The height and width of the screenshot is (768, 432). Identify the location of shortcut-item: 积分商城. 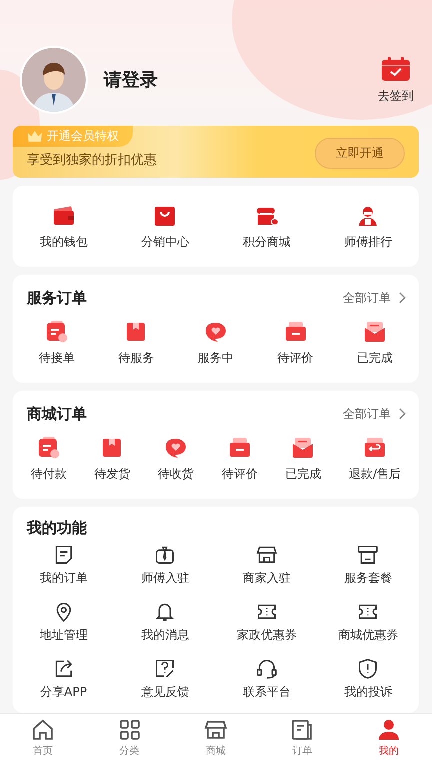
(267, 227).